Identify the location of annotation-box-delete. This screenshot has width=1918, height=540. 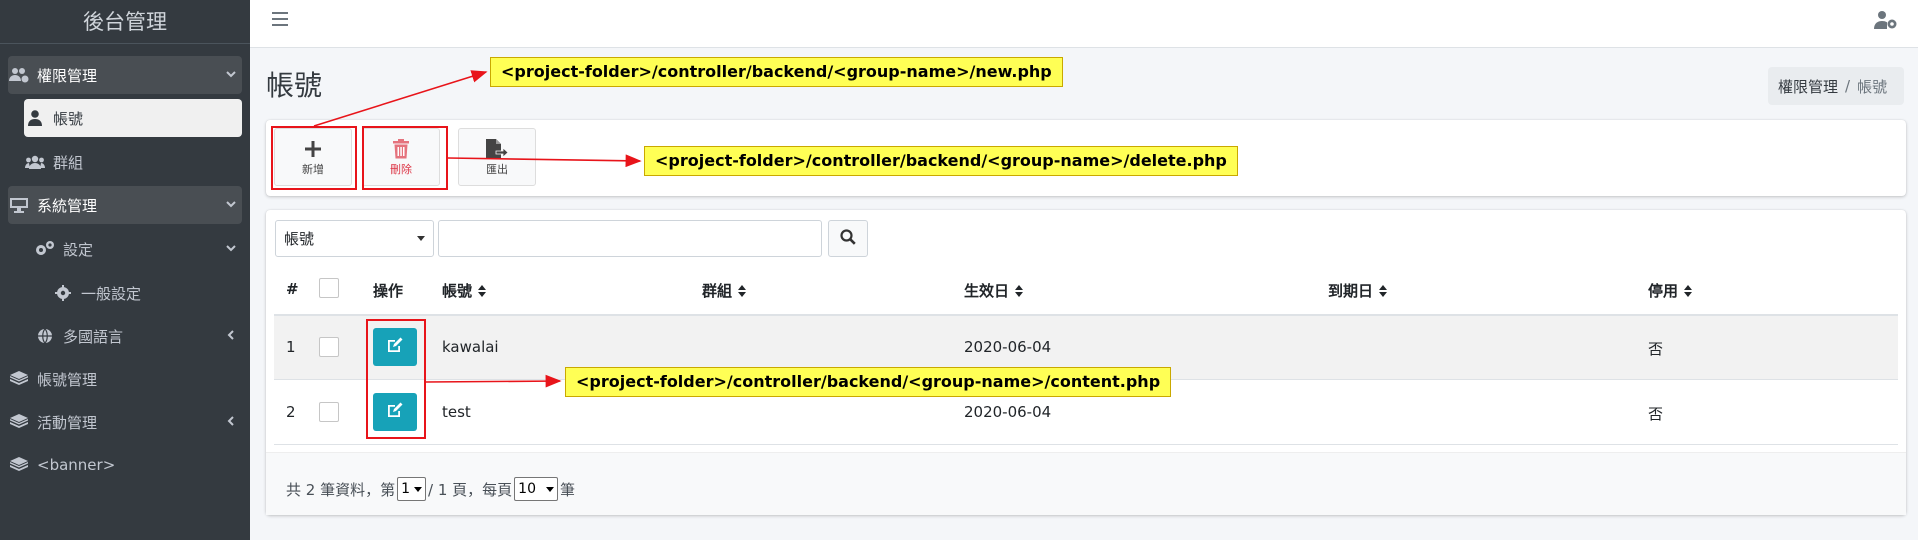
(405, 158).